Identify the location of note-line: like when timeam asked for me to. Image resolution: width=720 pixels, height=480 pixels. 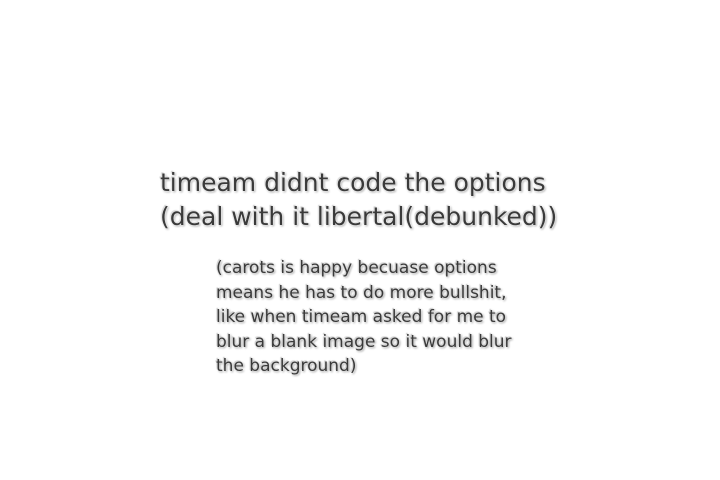
(361, 317).